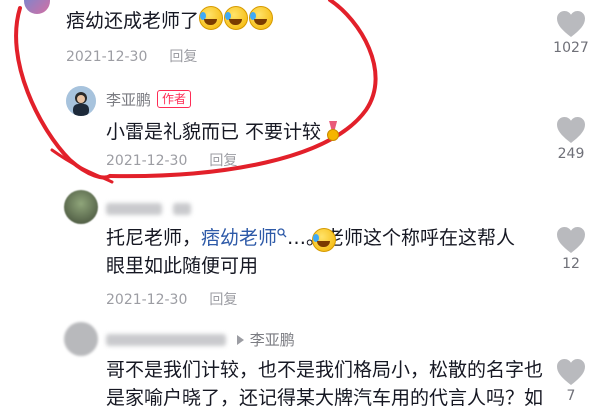 The height and width of the screenshot is (412, 600). What do you see at coordinates (200, 339) in the screenshot?
I see `reply-to-row: 李亚鹏` at bounding box center [200, 339].